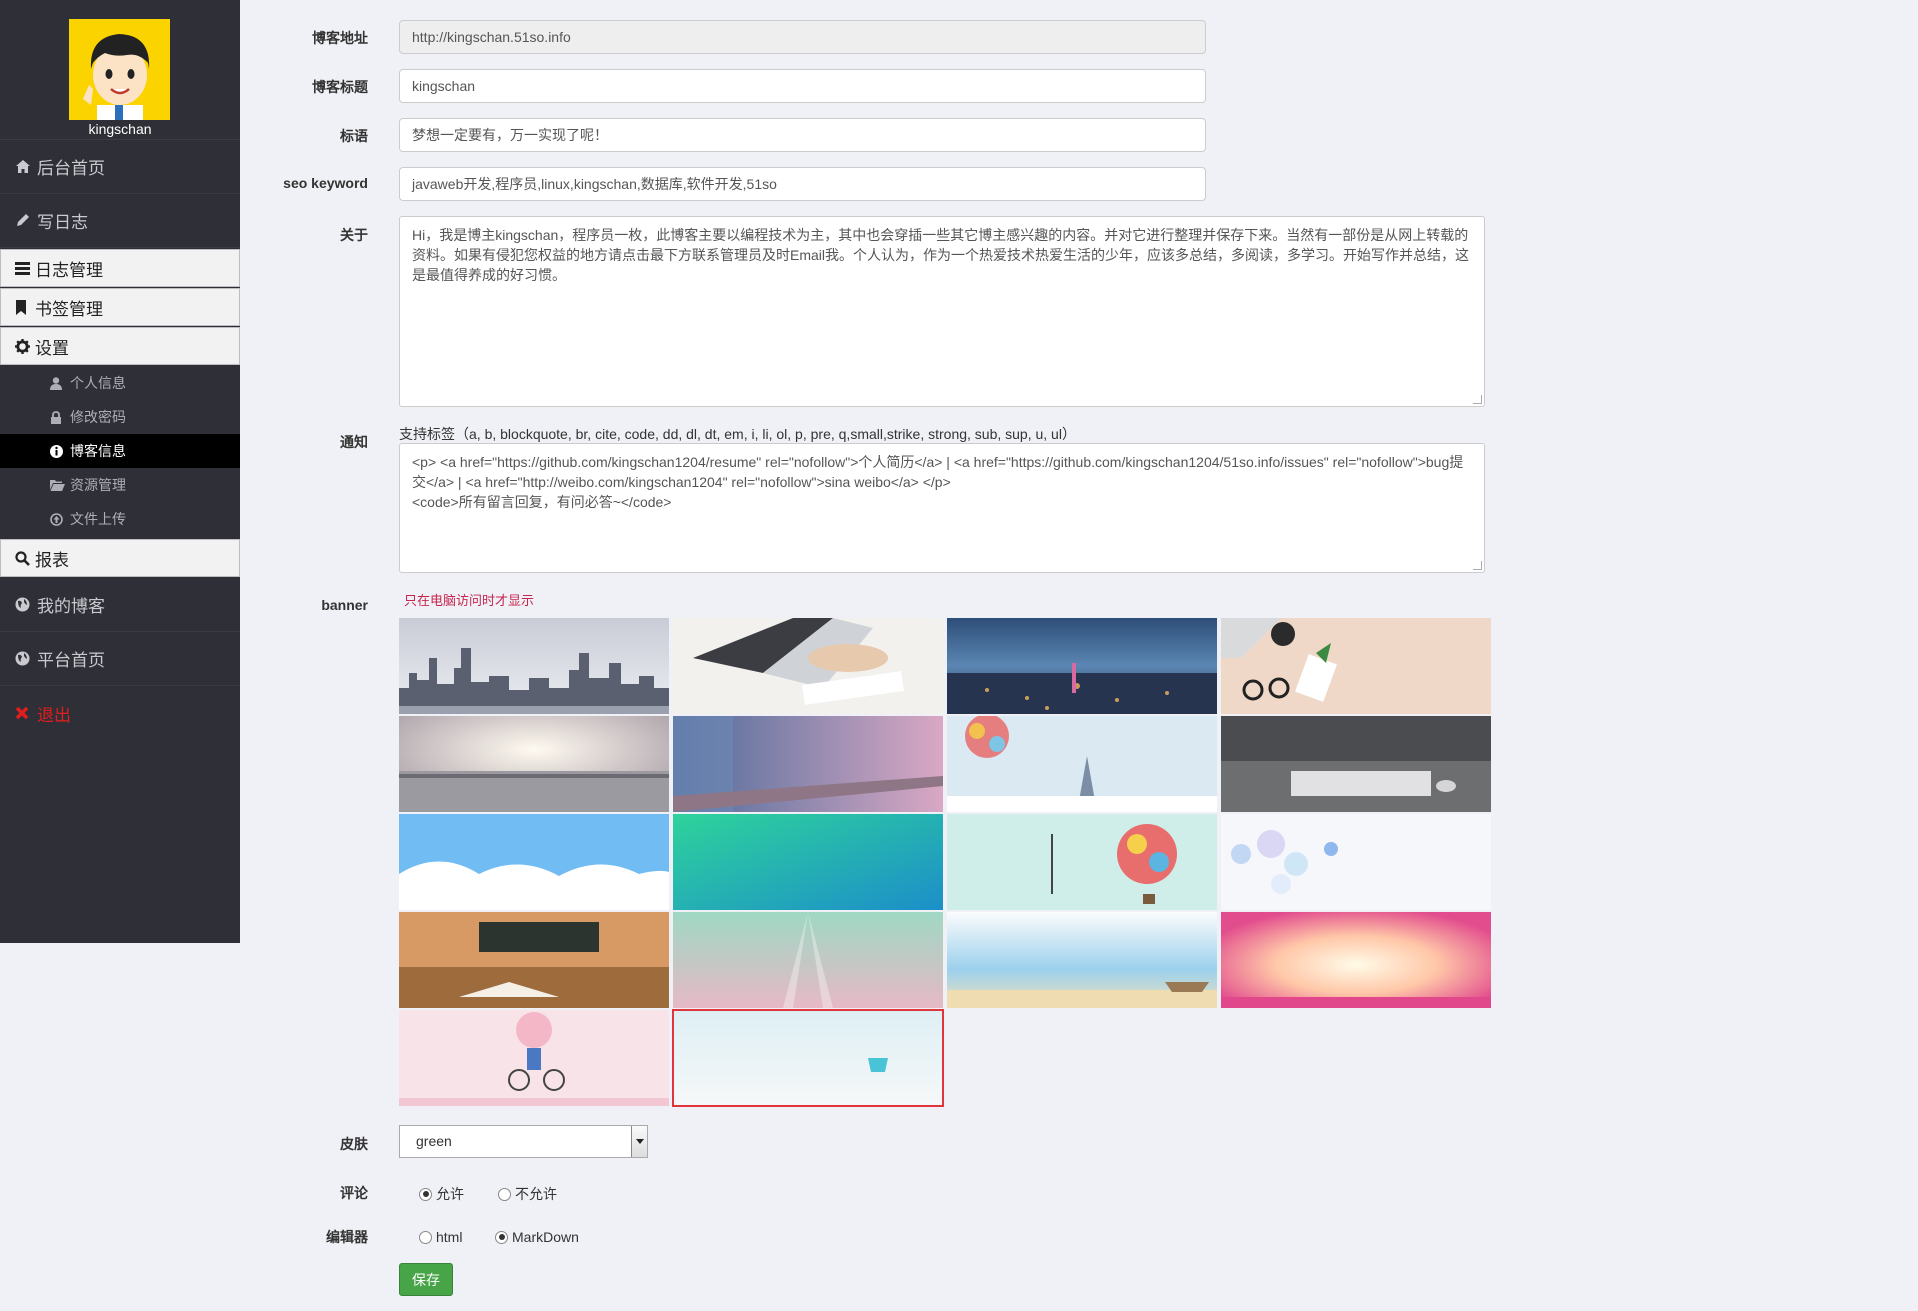  Describe the element at coordinates (71, 606) in the screenshot. I see `nav-my-blog-label: 我的博客` at that location.